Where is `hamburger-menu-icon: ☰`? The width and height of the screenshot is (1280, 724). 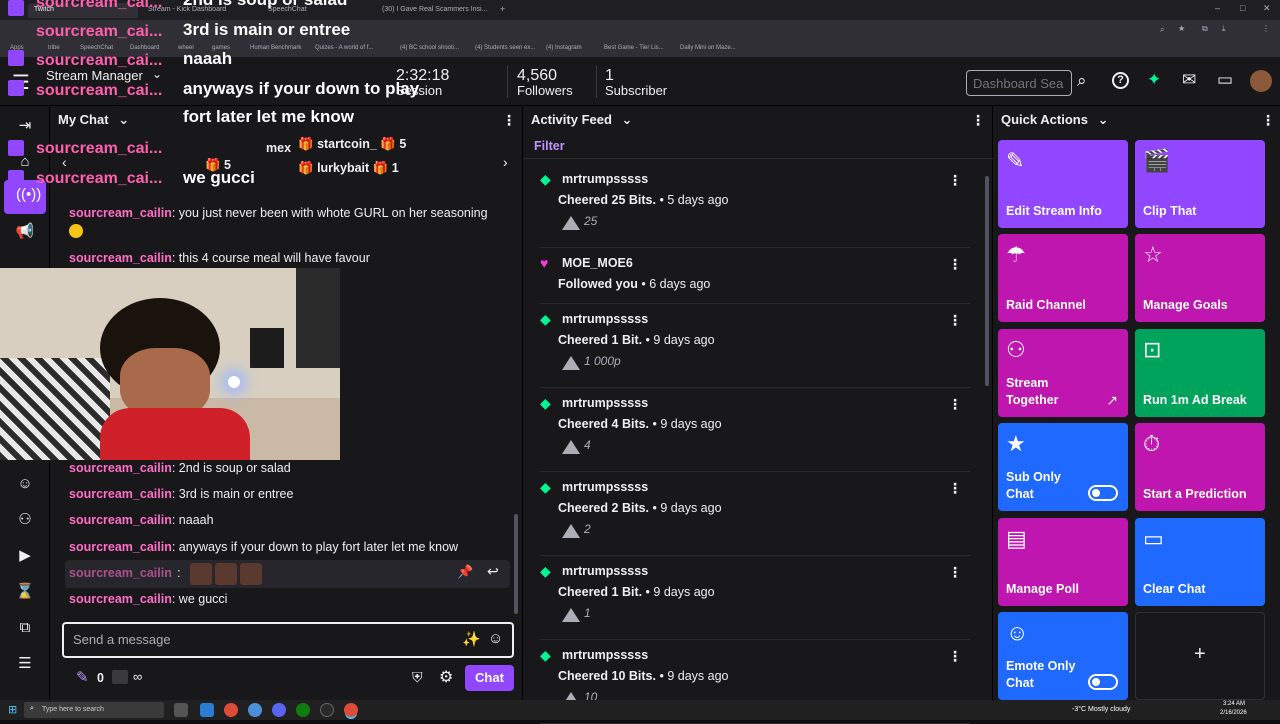
hamburger-menu-icon: ☰ is located at coordinates (21, 82).